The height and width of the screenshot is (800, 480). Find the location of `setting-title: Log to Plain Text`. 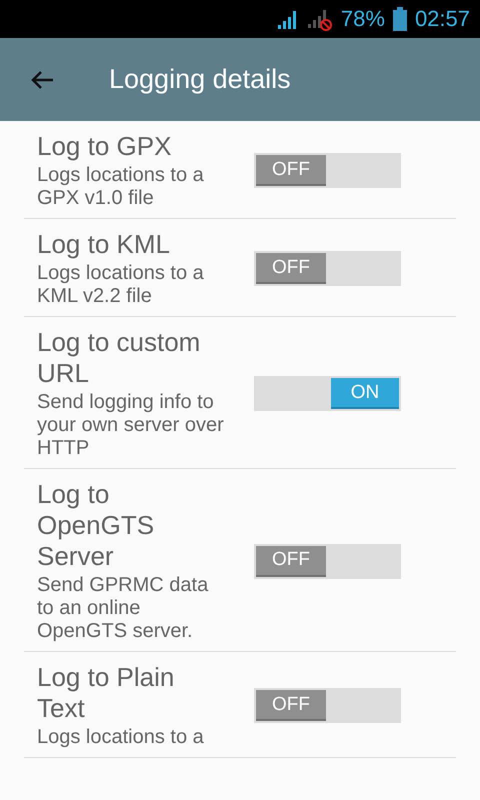

setting-title: Log to Plain Text is located at coordinates (106, 693).